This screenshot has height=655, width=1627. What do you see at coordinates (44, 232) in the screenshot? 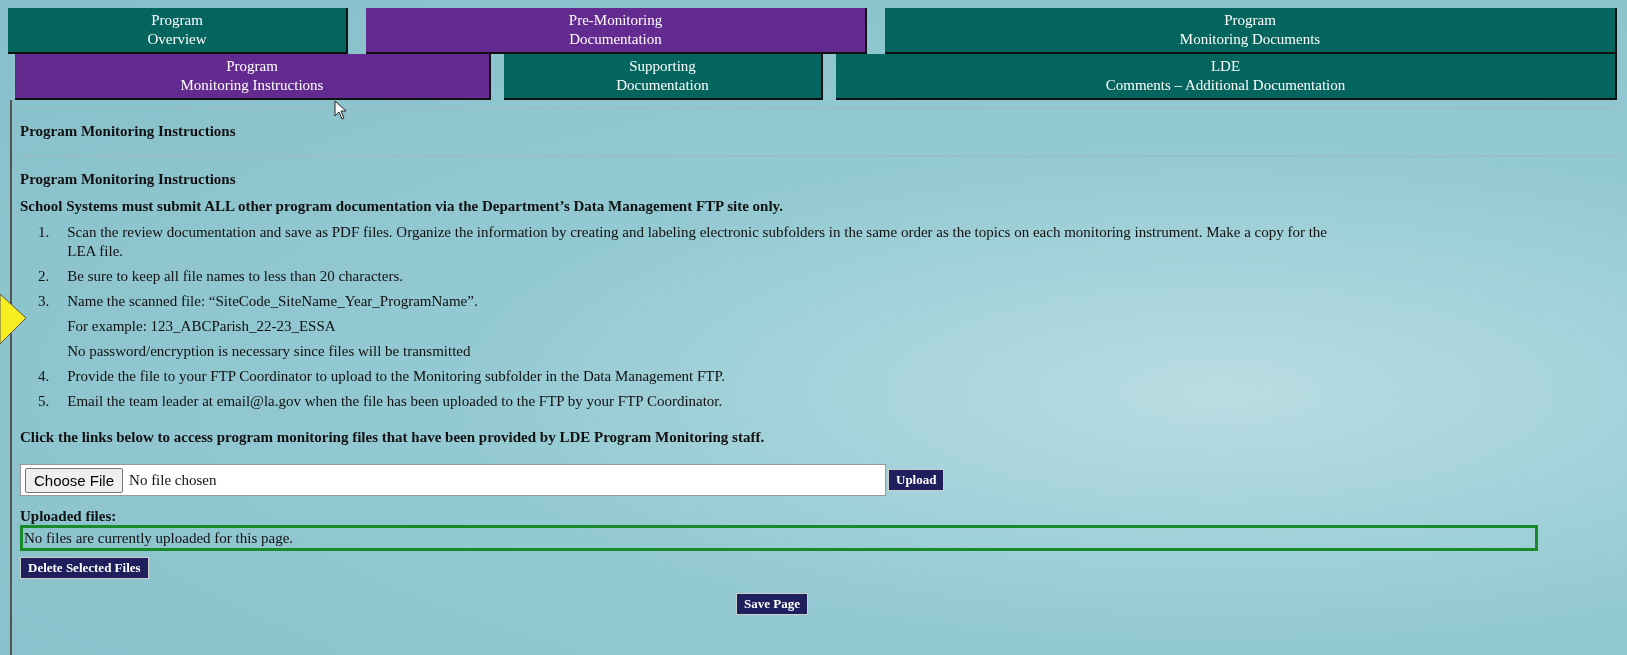
I see `step-number: 1.` at bounding box center [44, 232].